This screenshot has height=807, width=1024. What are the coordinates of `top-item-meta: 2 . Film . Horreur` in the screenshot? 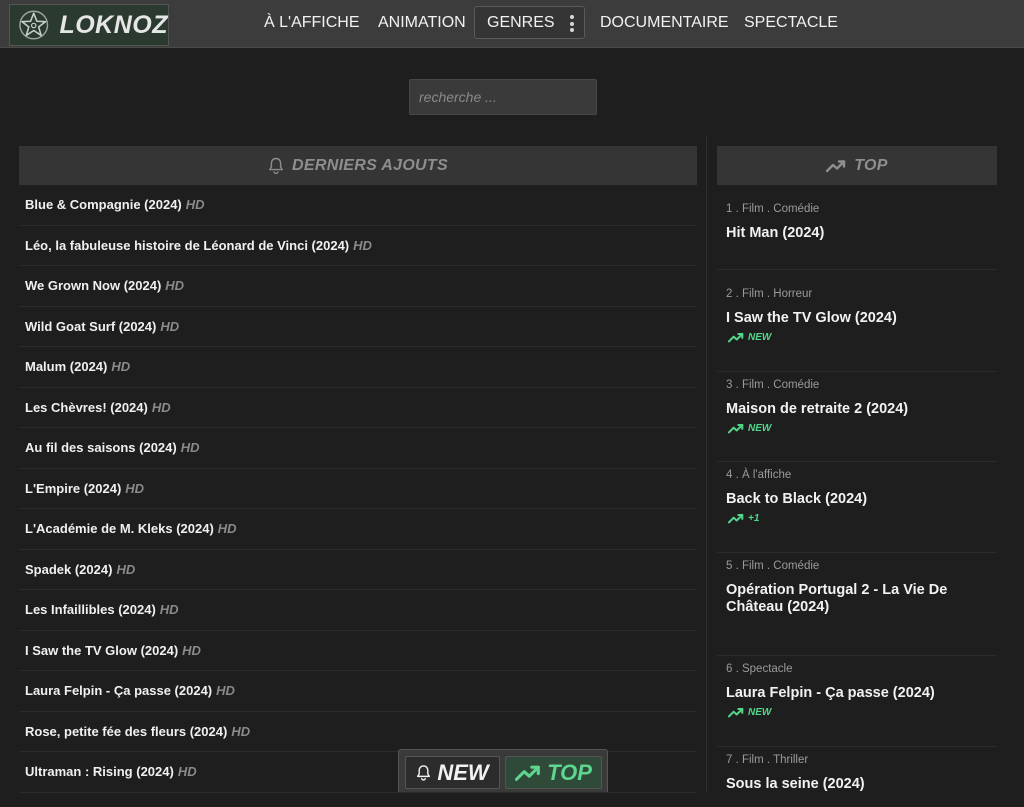 It's located at (769, 294).